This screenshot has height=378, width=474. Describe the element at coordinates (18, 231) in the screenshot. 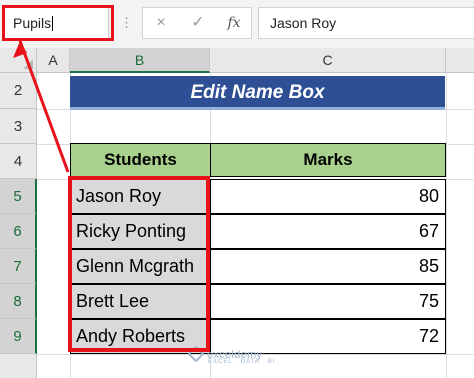

I see `row-header-6: 6` at that location.